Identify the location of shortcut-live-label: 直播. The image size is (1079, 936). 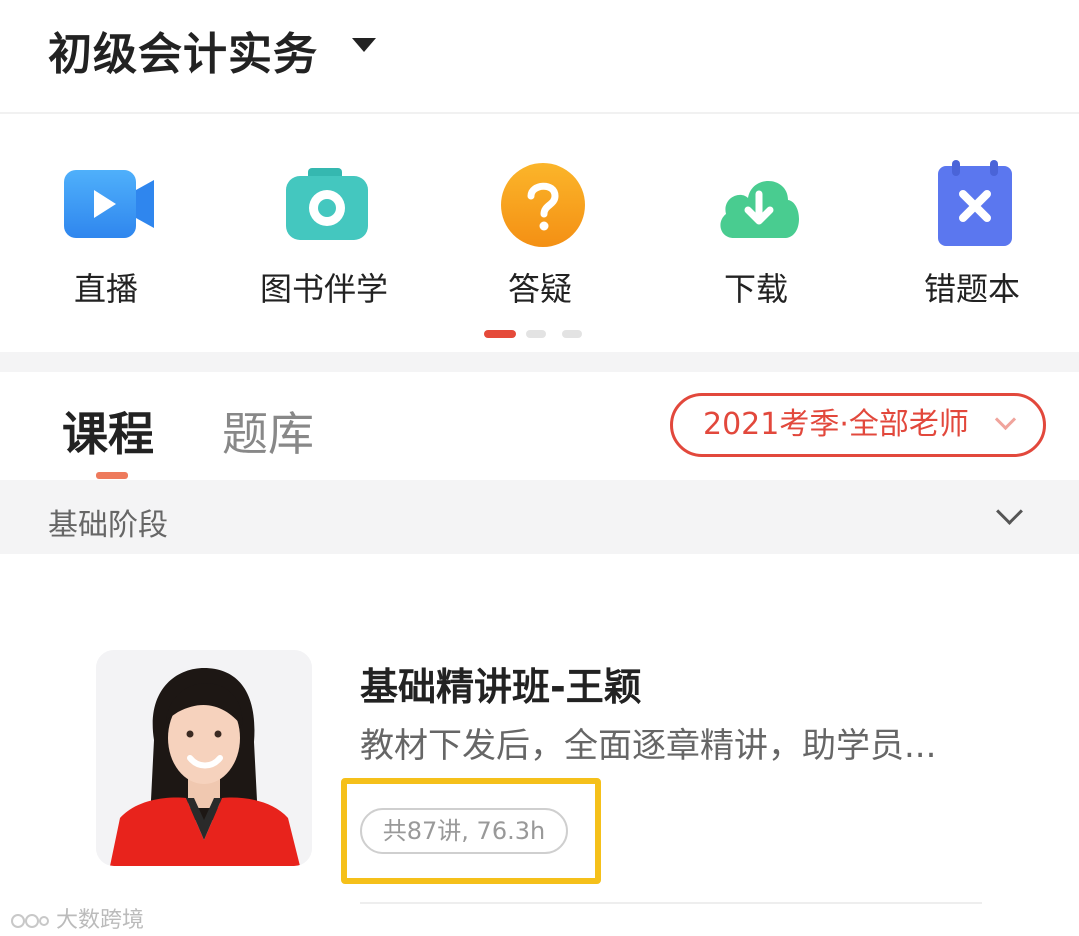
(105, 289).